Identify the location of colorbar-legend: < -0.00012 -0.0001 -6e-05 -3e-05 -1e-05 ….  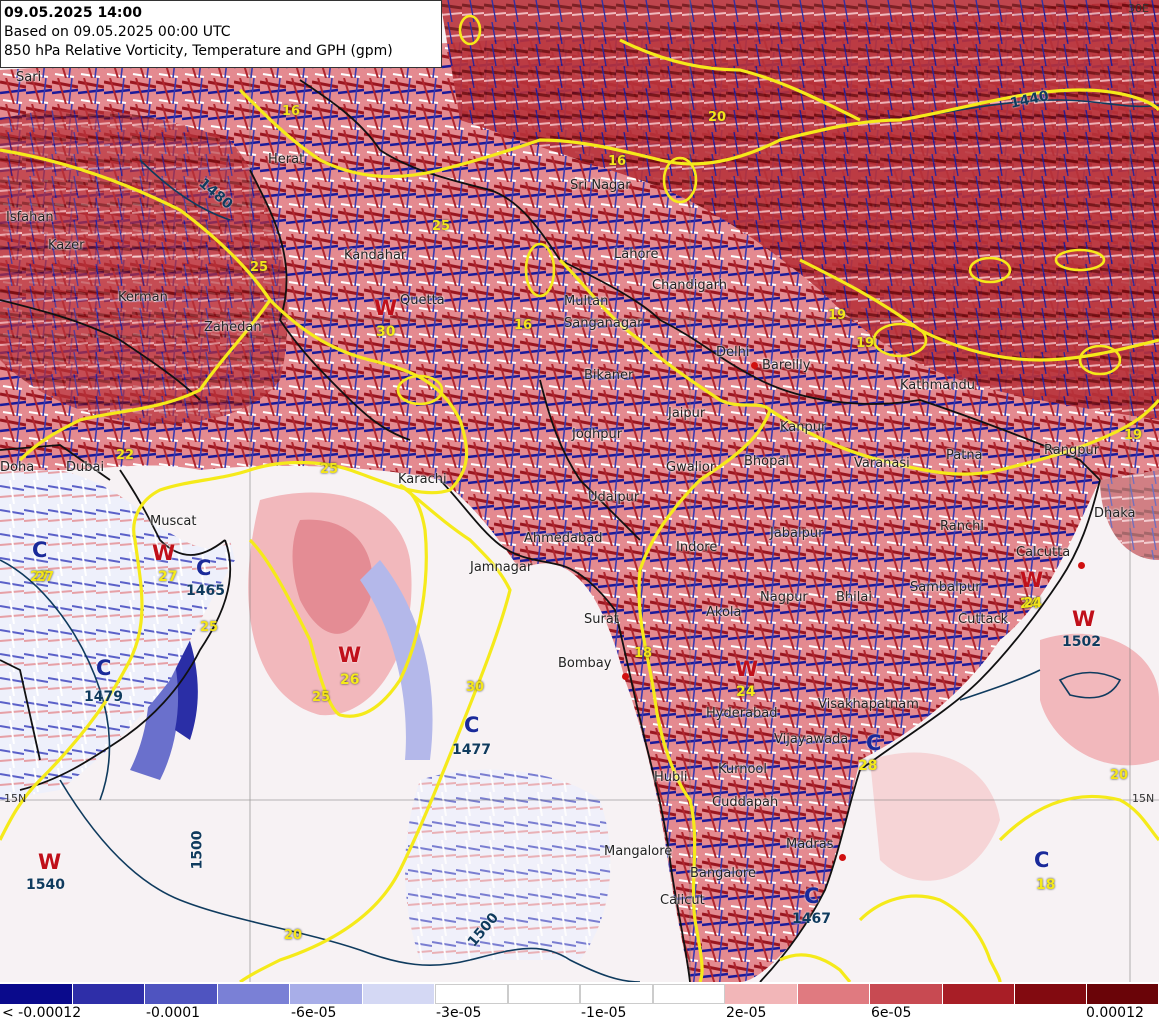
(579, 1003).